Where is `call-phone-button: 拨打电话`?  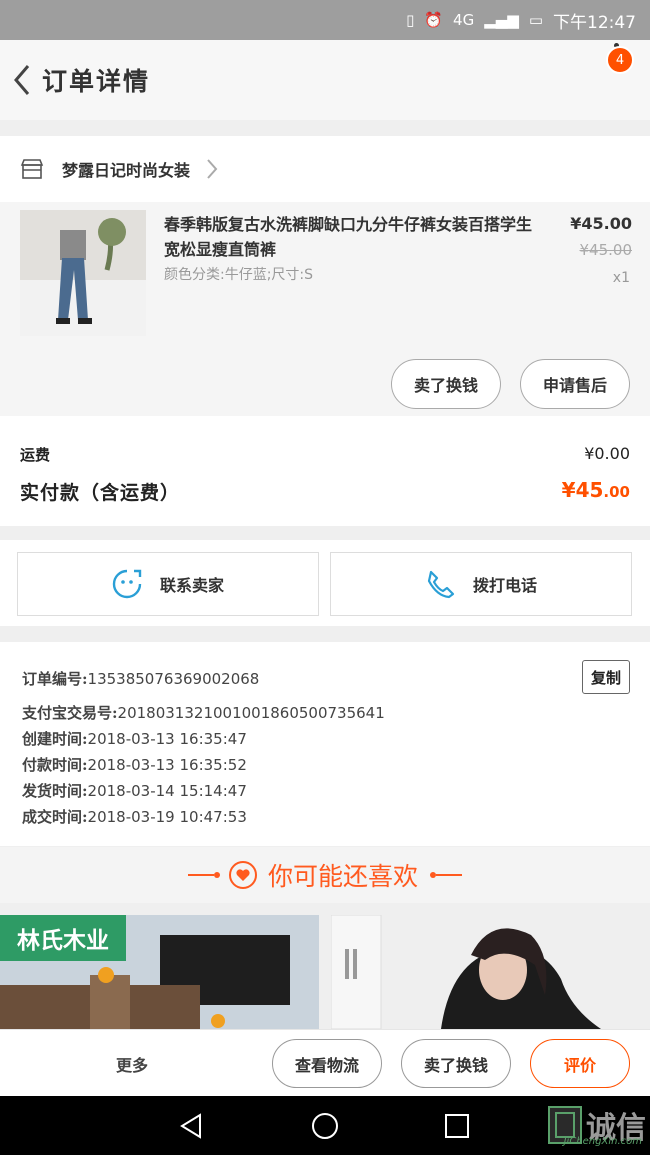
call-phone-button: 拨打电话 is located at coordinates (481, 584).